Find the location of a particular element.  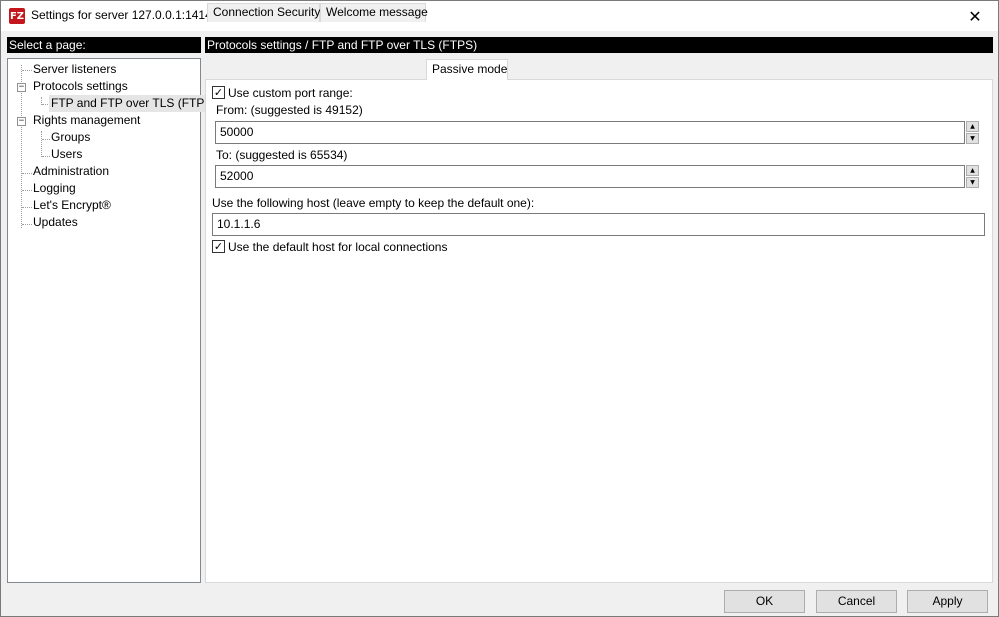

tab-connection-security: Connection Security is located at coordinates (263, 12).